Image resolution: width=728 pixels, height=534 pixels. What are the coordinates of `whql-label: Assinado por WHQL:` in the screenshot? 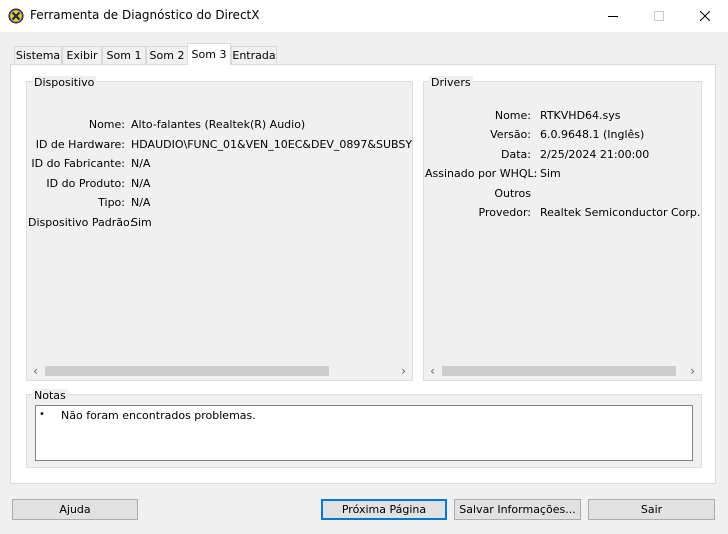 It's located at (481, 173).